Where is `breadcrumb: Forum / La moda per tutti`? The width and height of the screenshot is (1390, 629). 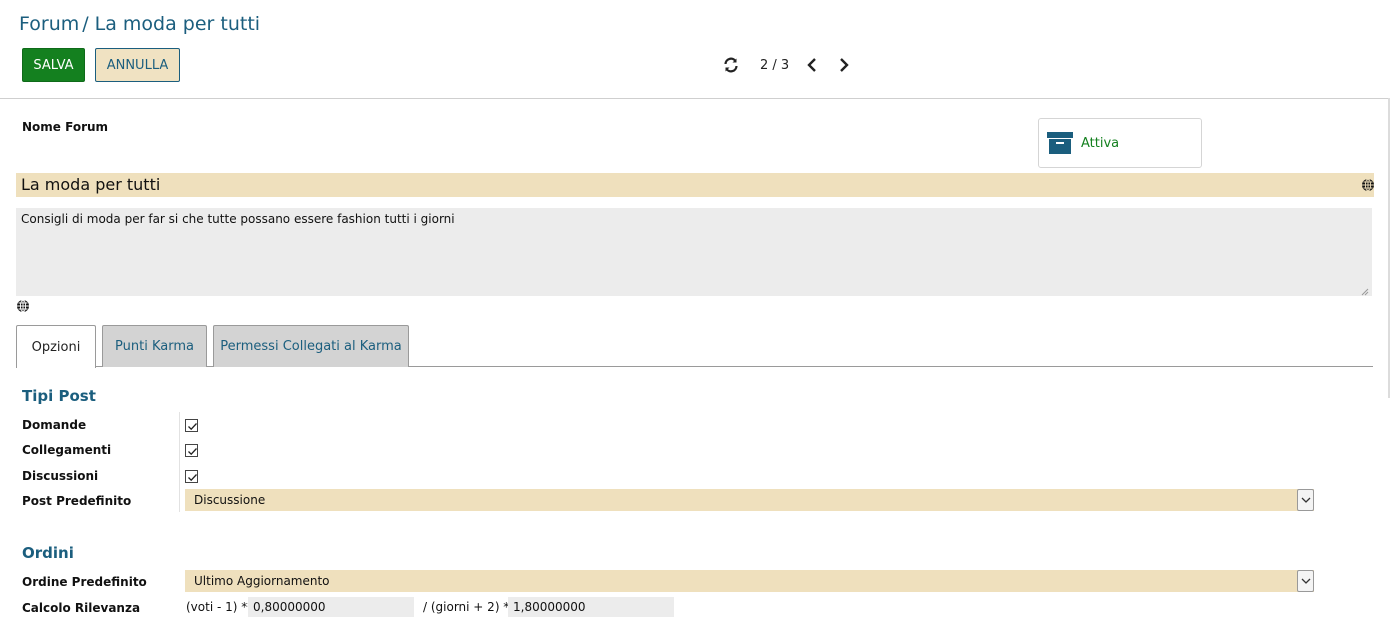 breadcrumb: Forum / La moda per tutti is located at coordinates (139, 24).